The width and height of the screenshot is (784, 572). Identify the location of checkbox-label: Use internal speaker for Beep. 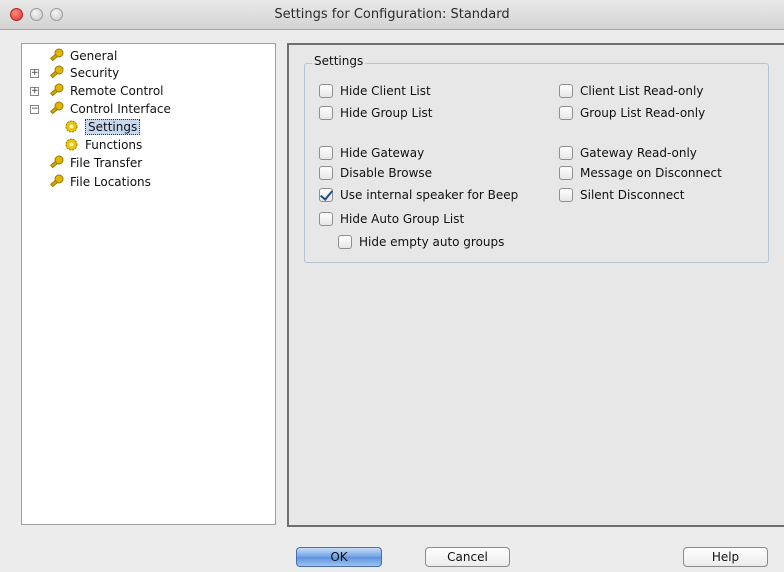
(429, 195).